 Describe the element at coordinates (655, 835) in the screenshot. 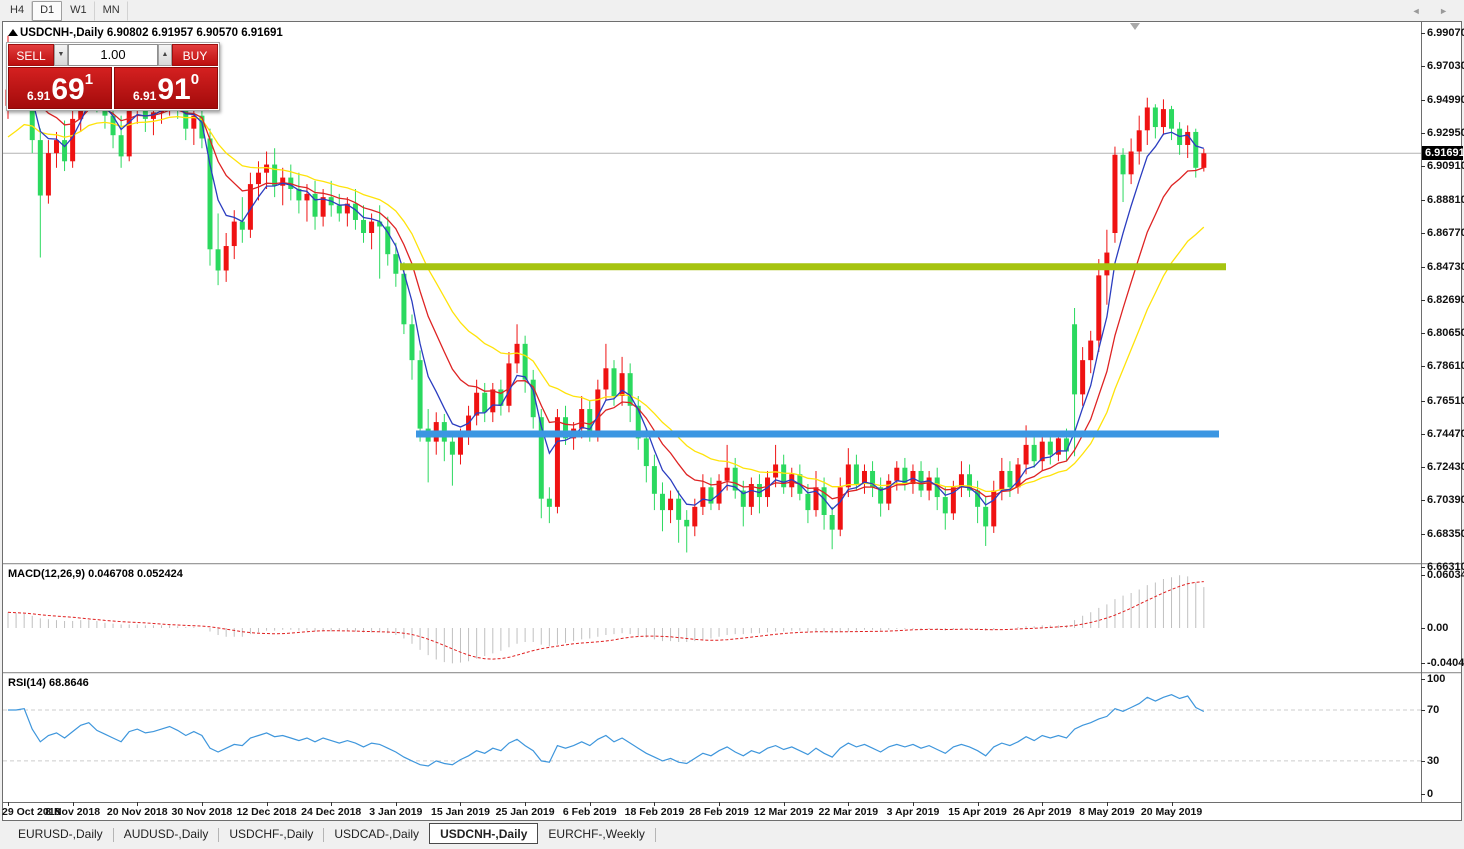

I see `tab-separator` at that location.